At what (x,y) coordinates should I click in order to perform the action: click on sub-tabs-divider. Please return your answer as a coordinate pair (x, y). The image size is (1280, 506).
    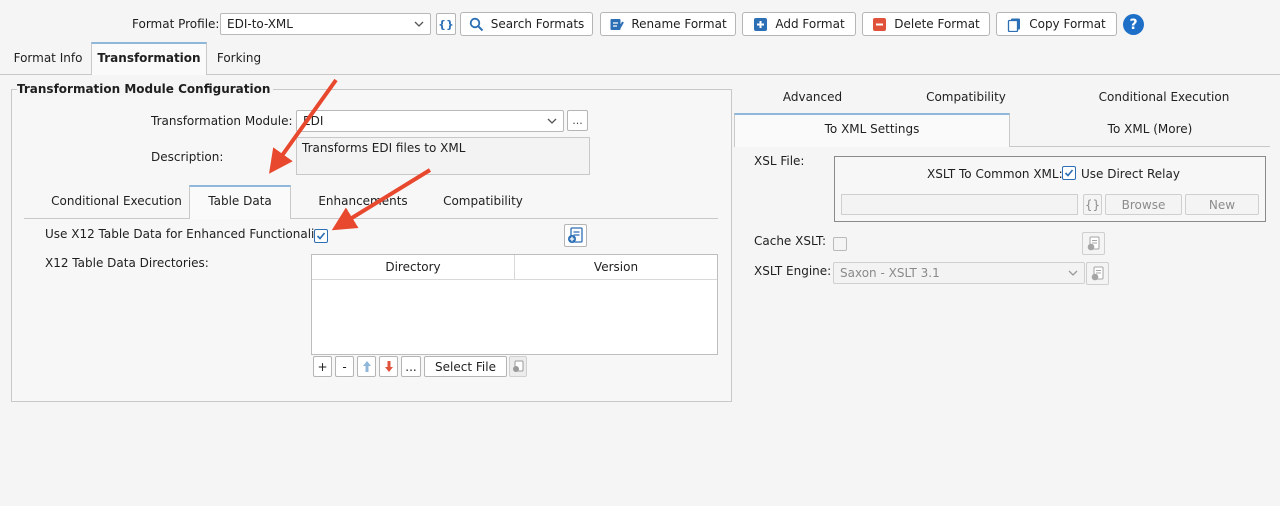
    Looking at the image, I should click on (371, 218).